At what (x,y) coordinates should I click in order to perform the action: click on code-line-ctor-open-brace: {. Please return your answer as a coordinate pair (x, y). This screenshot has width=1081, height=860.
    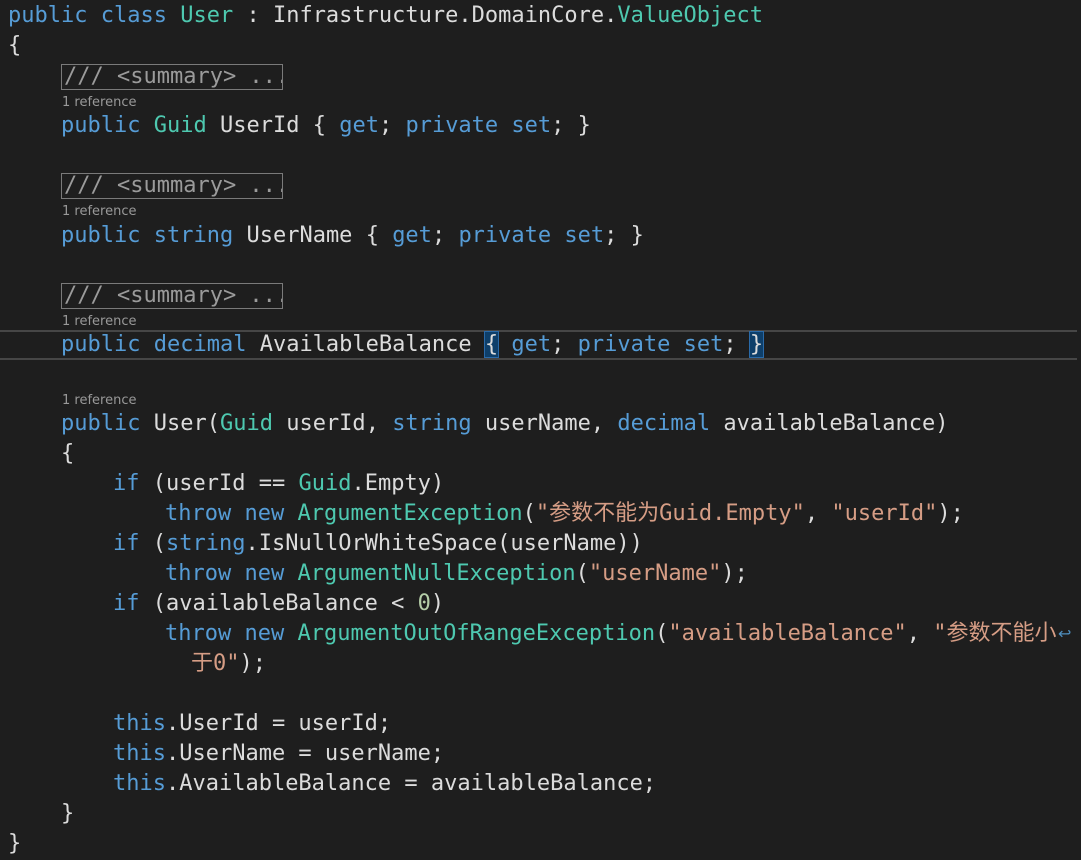
    Looking at the image, I should click on (67, 454).